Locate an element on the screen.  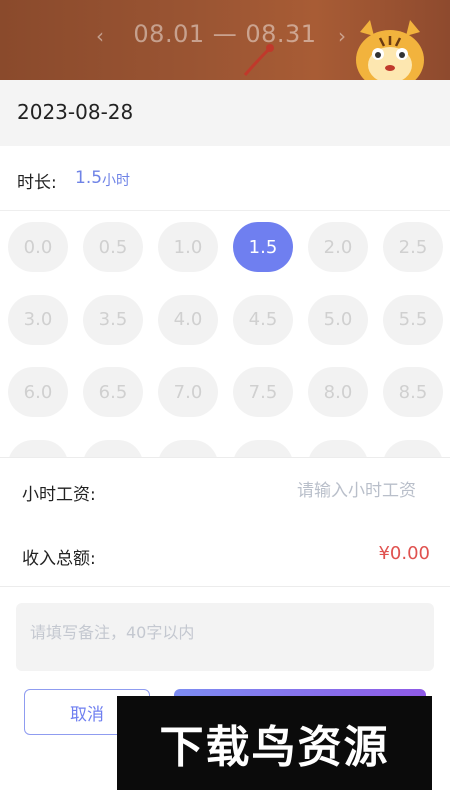
total-income-label: 收入总额: is located at coordinates (59, 559).